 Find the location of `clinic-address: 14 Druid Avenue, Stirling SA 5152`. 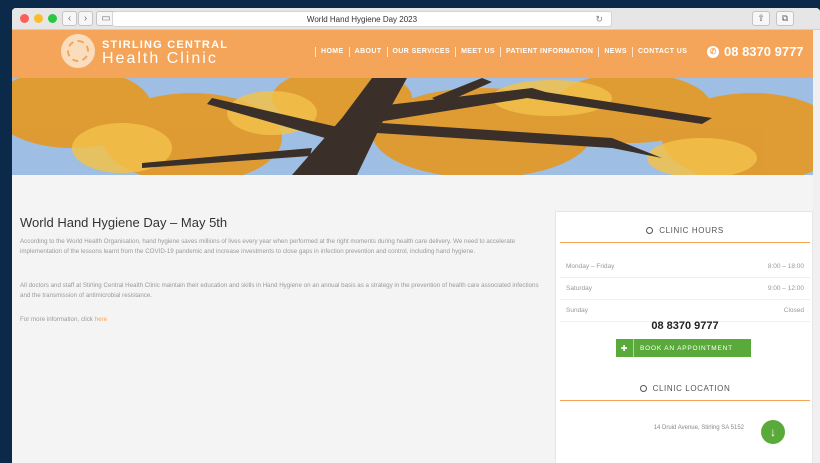

clinic-address: 14 Druid Avenue, Stirling SA 5152 is located at coordinates (698, 428).